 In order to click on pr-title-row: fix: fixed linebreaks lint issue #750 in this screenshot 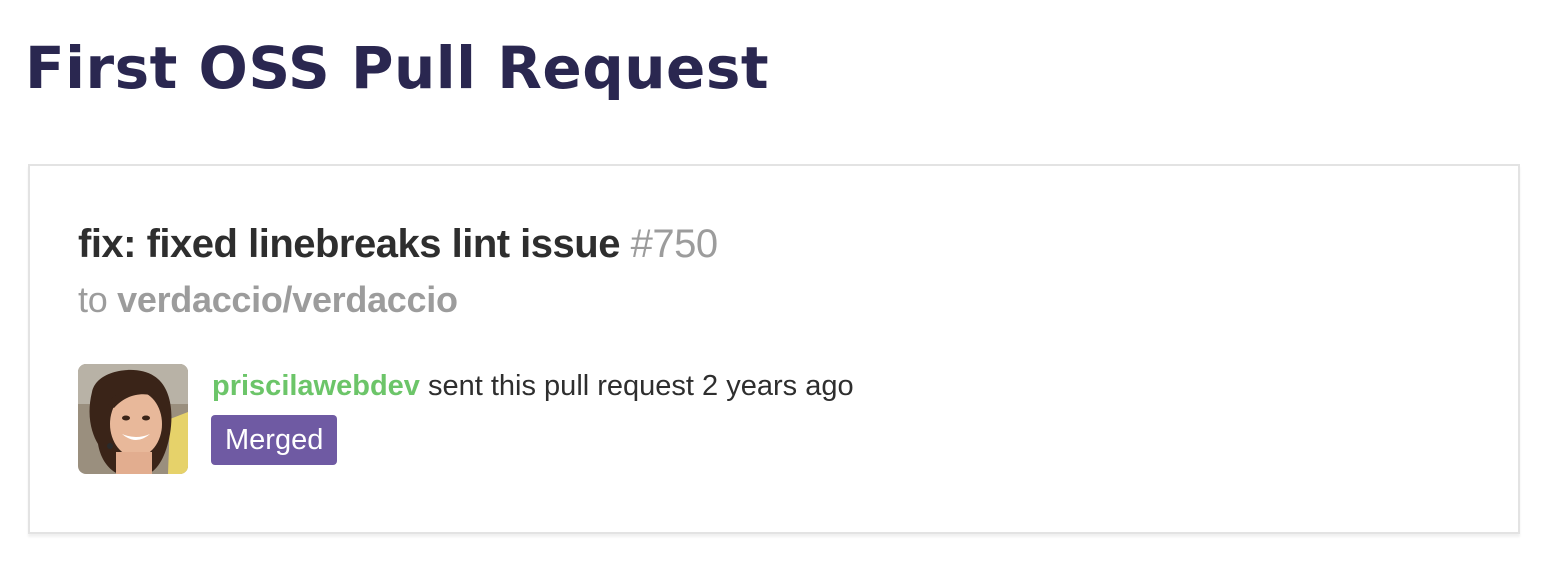, I will do `click(398, 244)`.